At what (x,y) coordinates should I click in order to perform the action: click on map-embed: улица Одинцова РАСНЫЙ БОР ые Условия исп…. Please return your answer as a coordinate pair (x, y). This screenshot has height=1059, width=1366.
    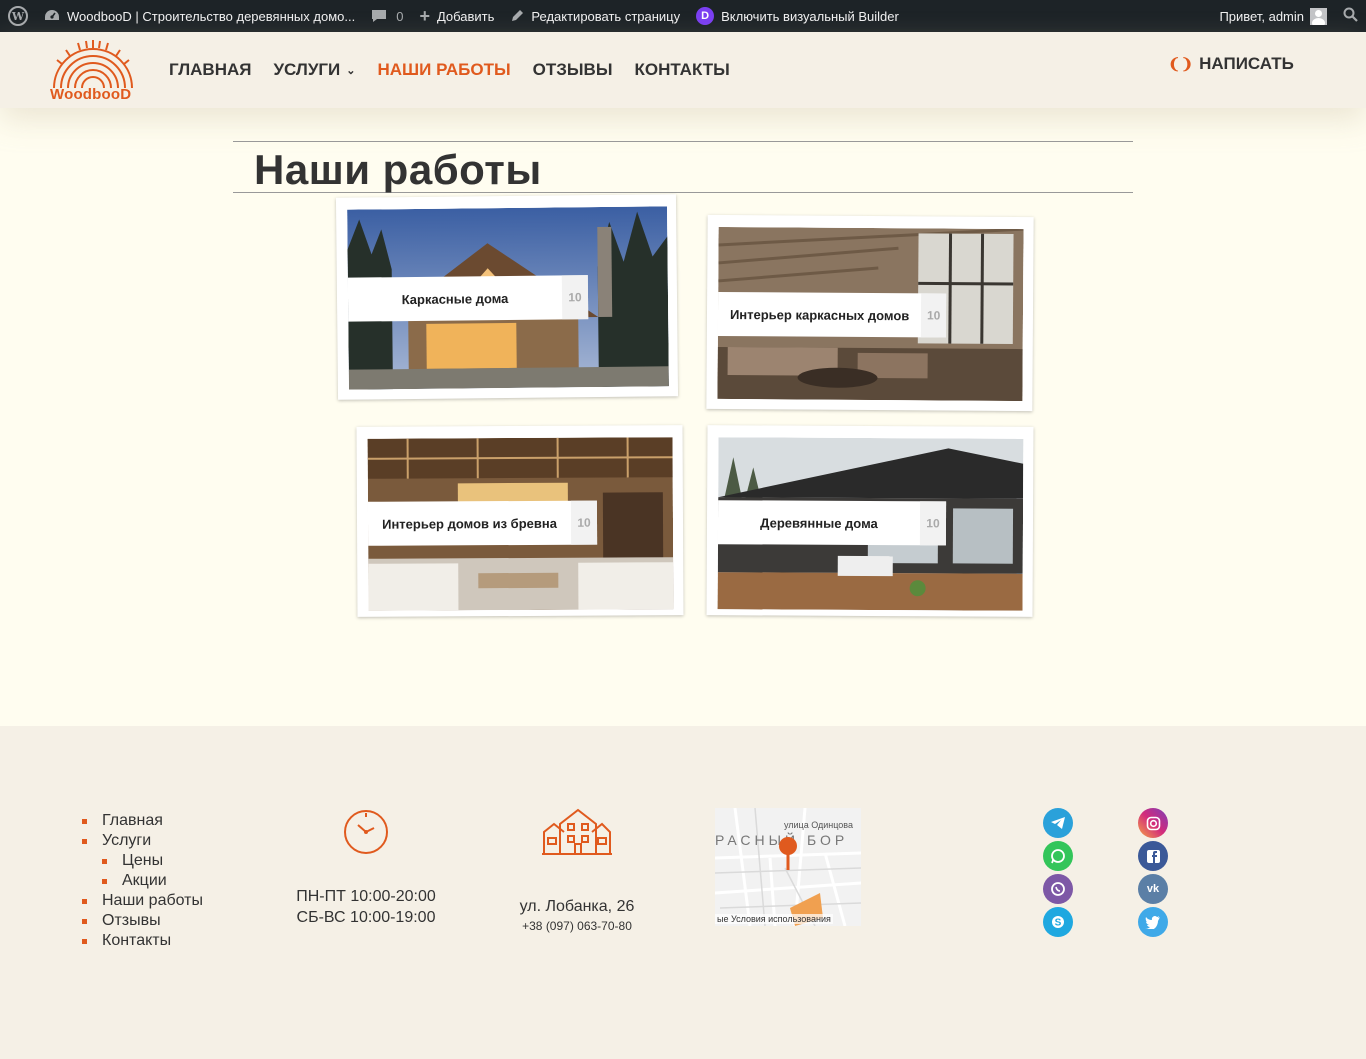
    Looking at the image, I should click on (788, 867).